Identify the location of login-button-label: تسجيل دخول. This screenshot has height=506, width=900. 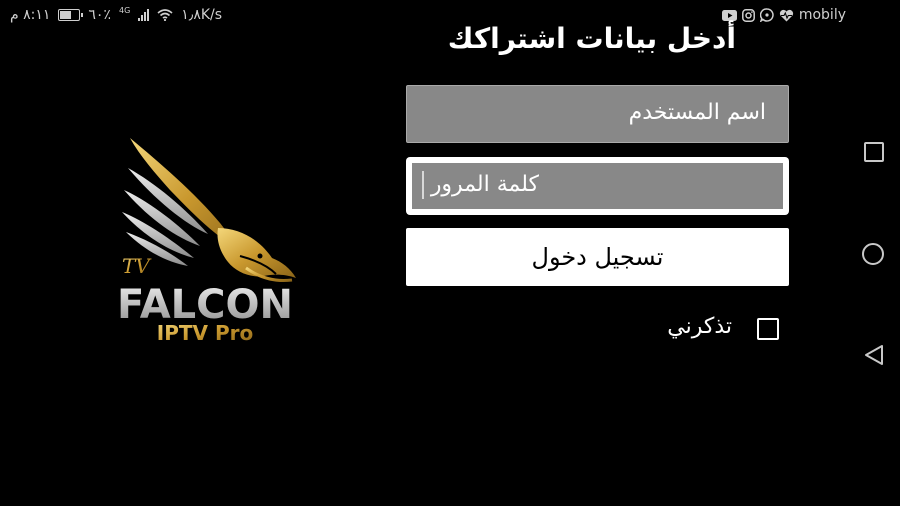
(597, 257).